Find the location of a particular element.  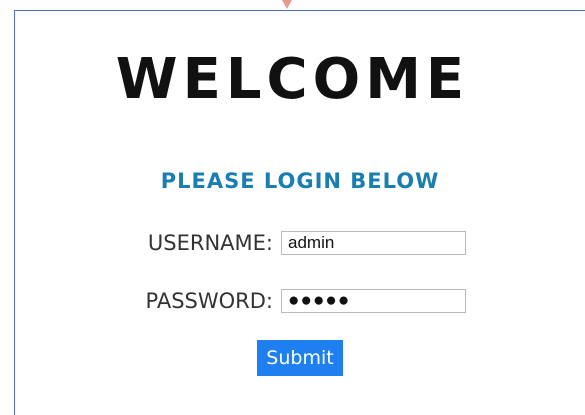

password-input: ●●●●● is located at coordinates (373, 301).